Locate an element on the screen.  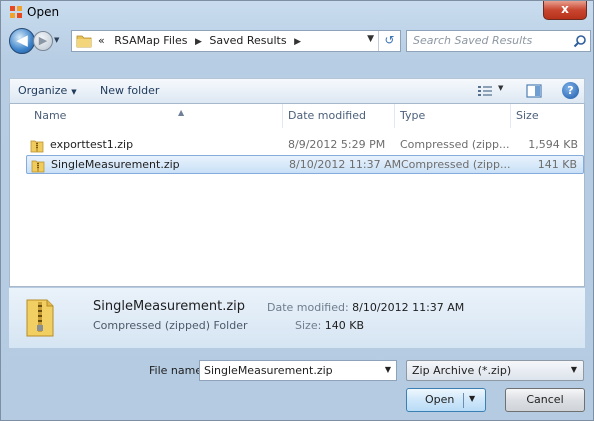
search-icon is located at coordinates (579, 41).